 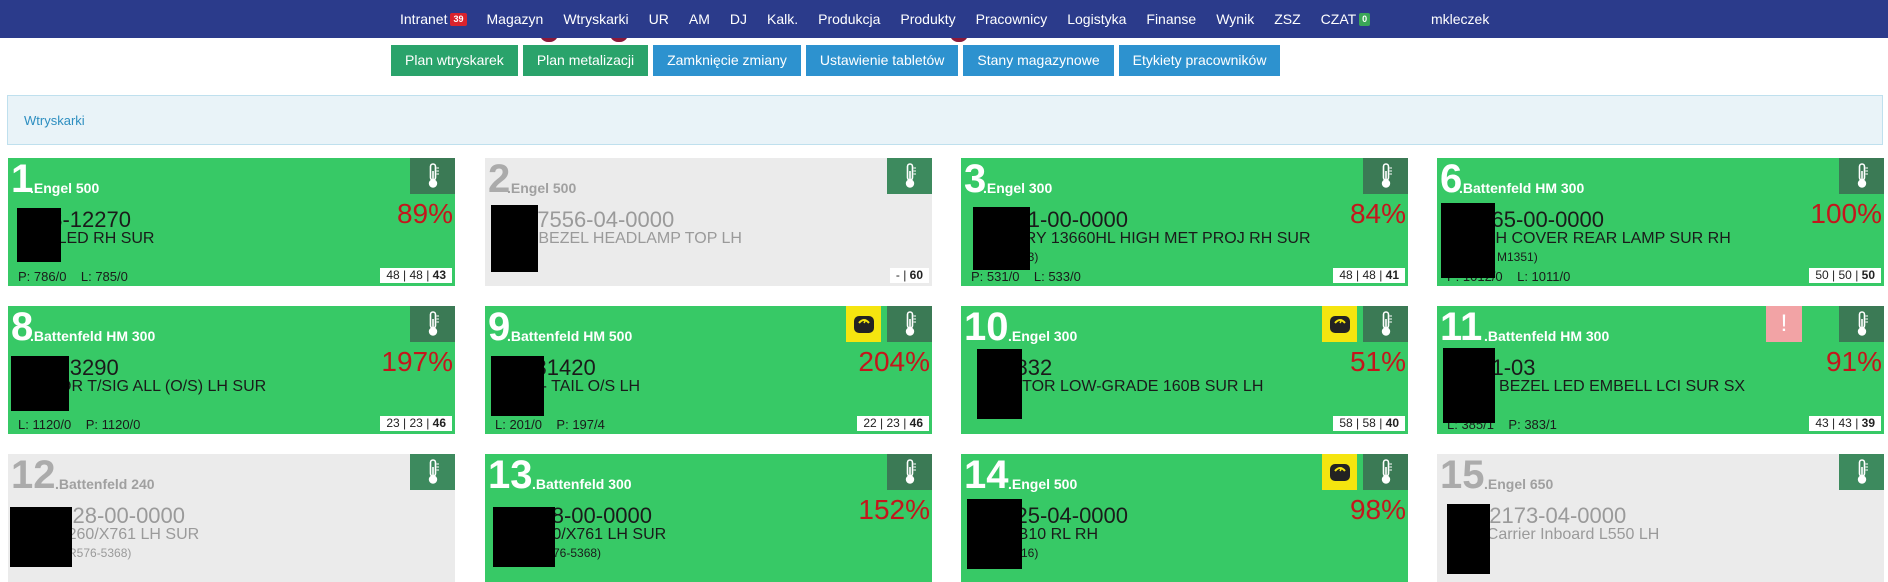 I want to click on action-button-4: Ustawienie tabletów, so click(x=882, y=60).